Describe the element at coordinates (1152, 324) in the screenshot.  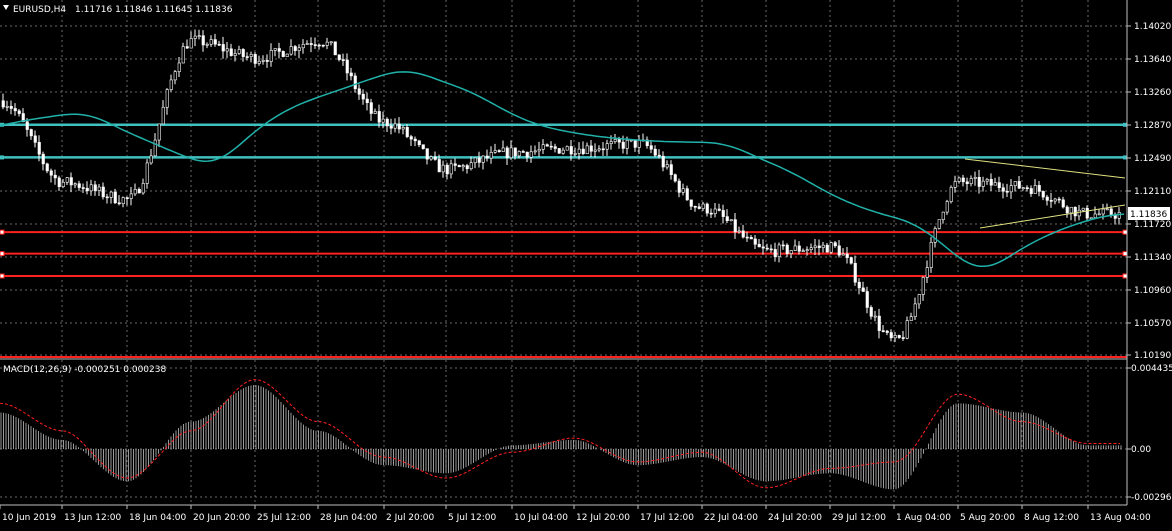
I see `price-tick-label: 1.10570` at that location.